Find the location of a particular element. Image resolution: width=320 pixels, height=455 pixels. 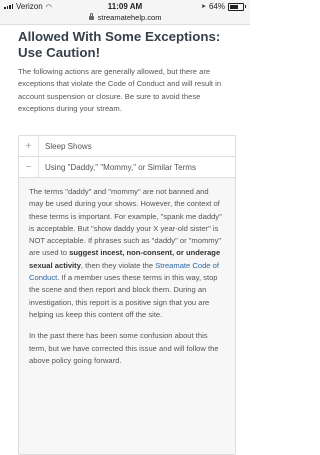

accordion-label: Sleep Shows is located at coordinates (68, 146).